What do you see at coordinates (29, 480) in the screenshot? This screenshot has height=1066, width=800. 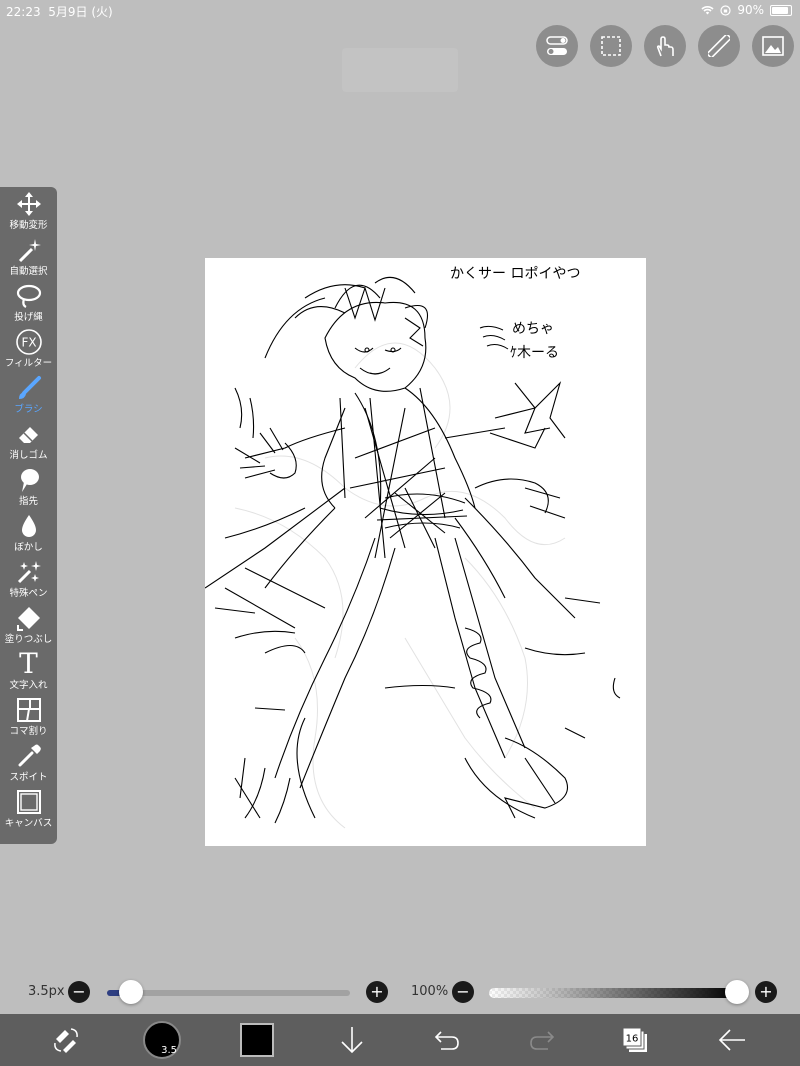 I see `finger-icon` at bounding box center [29, 480].